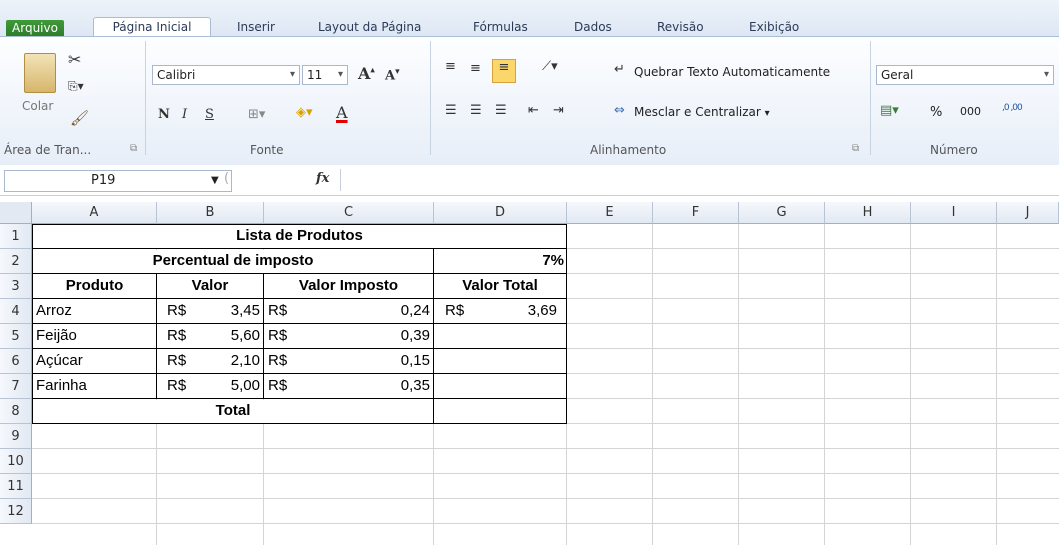 The width and height of the screenshot is (1059, 545). I want to click on tax-label: Percentual de imposto, so click(233, 261).